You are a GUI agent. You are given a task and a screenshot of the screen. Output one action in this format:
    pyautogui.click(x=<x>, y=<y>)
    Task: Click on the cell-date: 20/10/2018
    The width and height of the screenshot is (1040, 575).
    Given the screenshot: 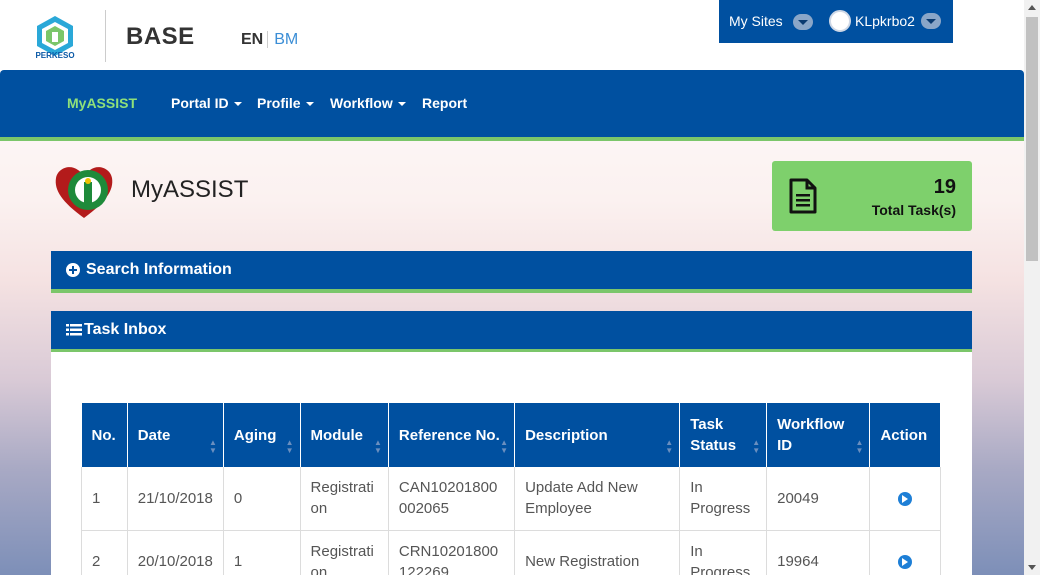 What is the action you would take?
    pyautogui.click(x=175, y=552)
    